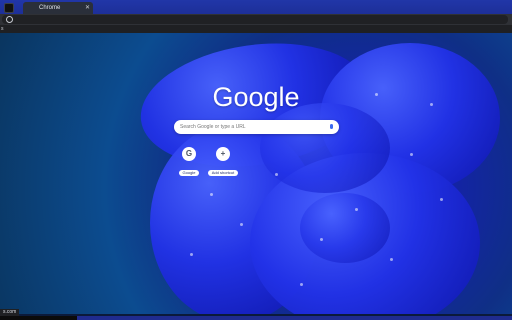 The width and height of the screenshot is (512, 320). What do you see at coordinates (87, 8) in the screenshot?
I see `close-icon: ✕` at bounding box center [87, 8].